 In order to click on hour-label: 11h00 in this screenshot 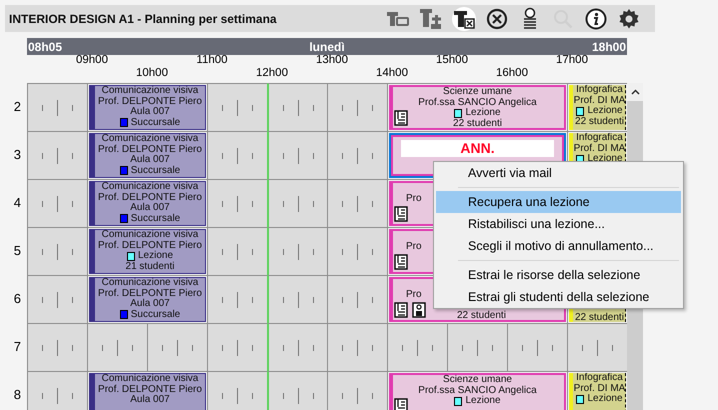, I will do `click(212, 60)`.